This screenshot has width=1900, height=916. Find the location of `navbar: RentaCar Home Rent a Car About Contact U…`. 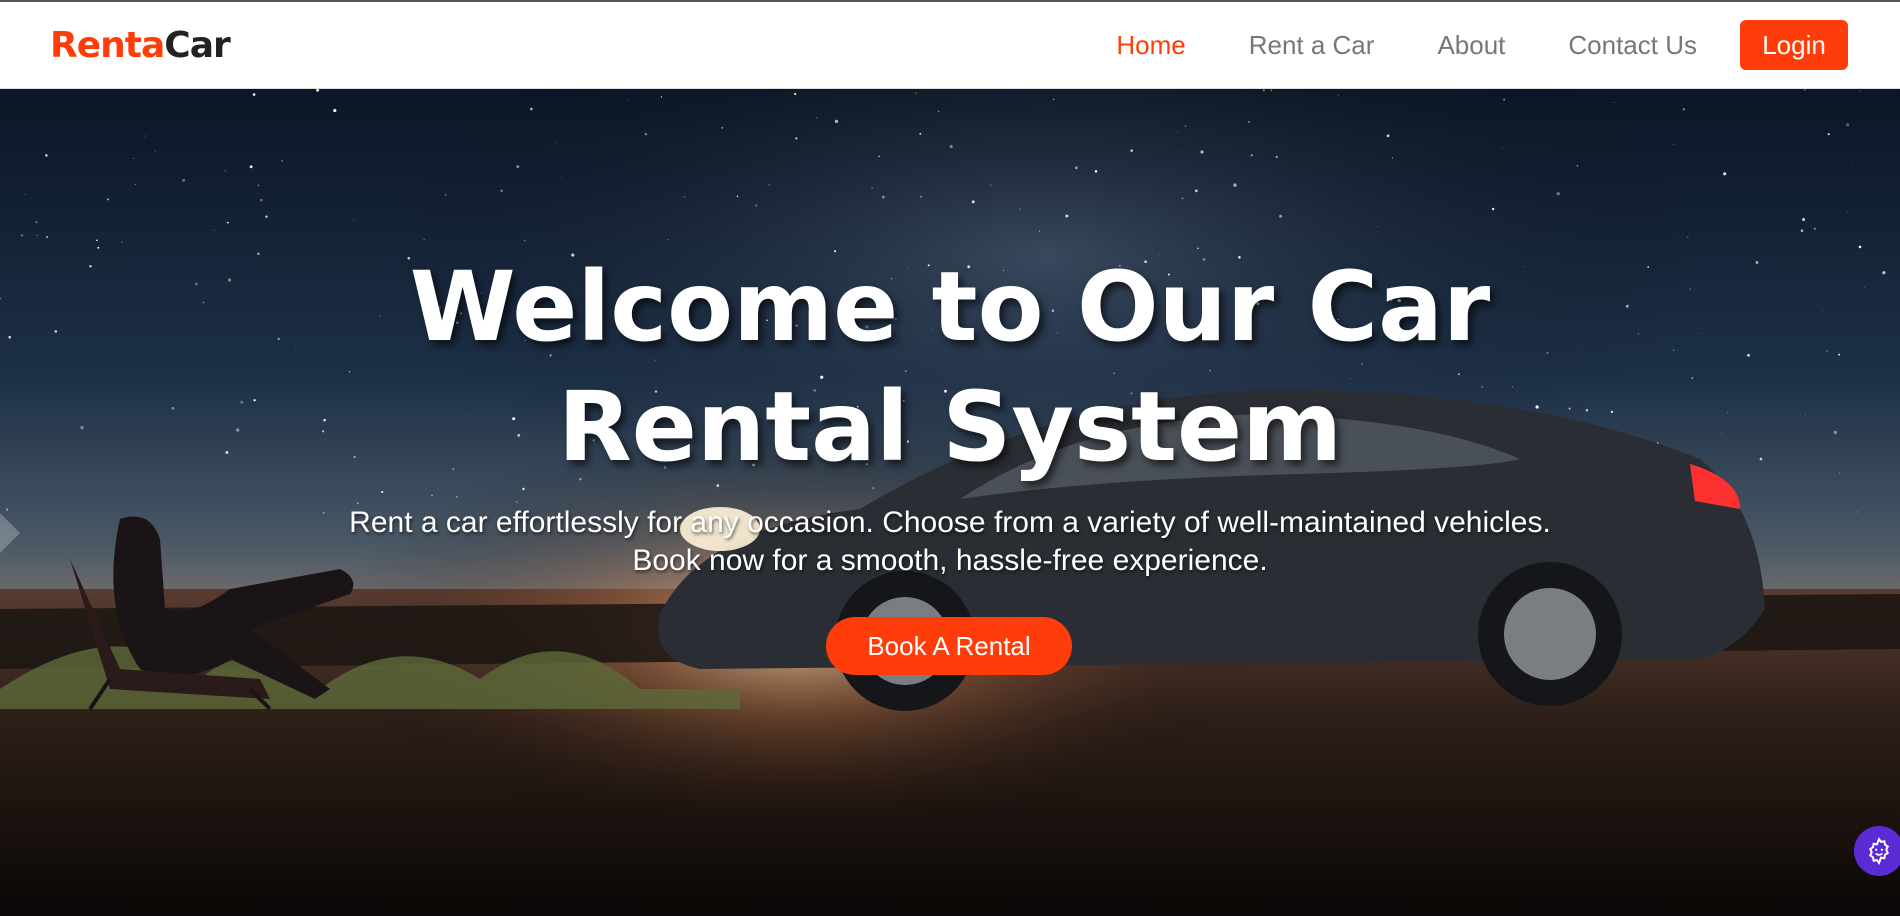

navbar: RentaCar Home Rent a Car About Contact U… is located at coordinates (950, 44).